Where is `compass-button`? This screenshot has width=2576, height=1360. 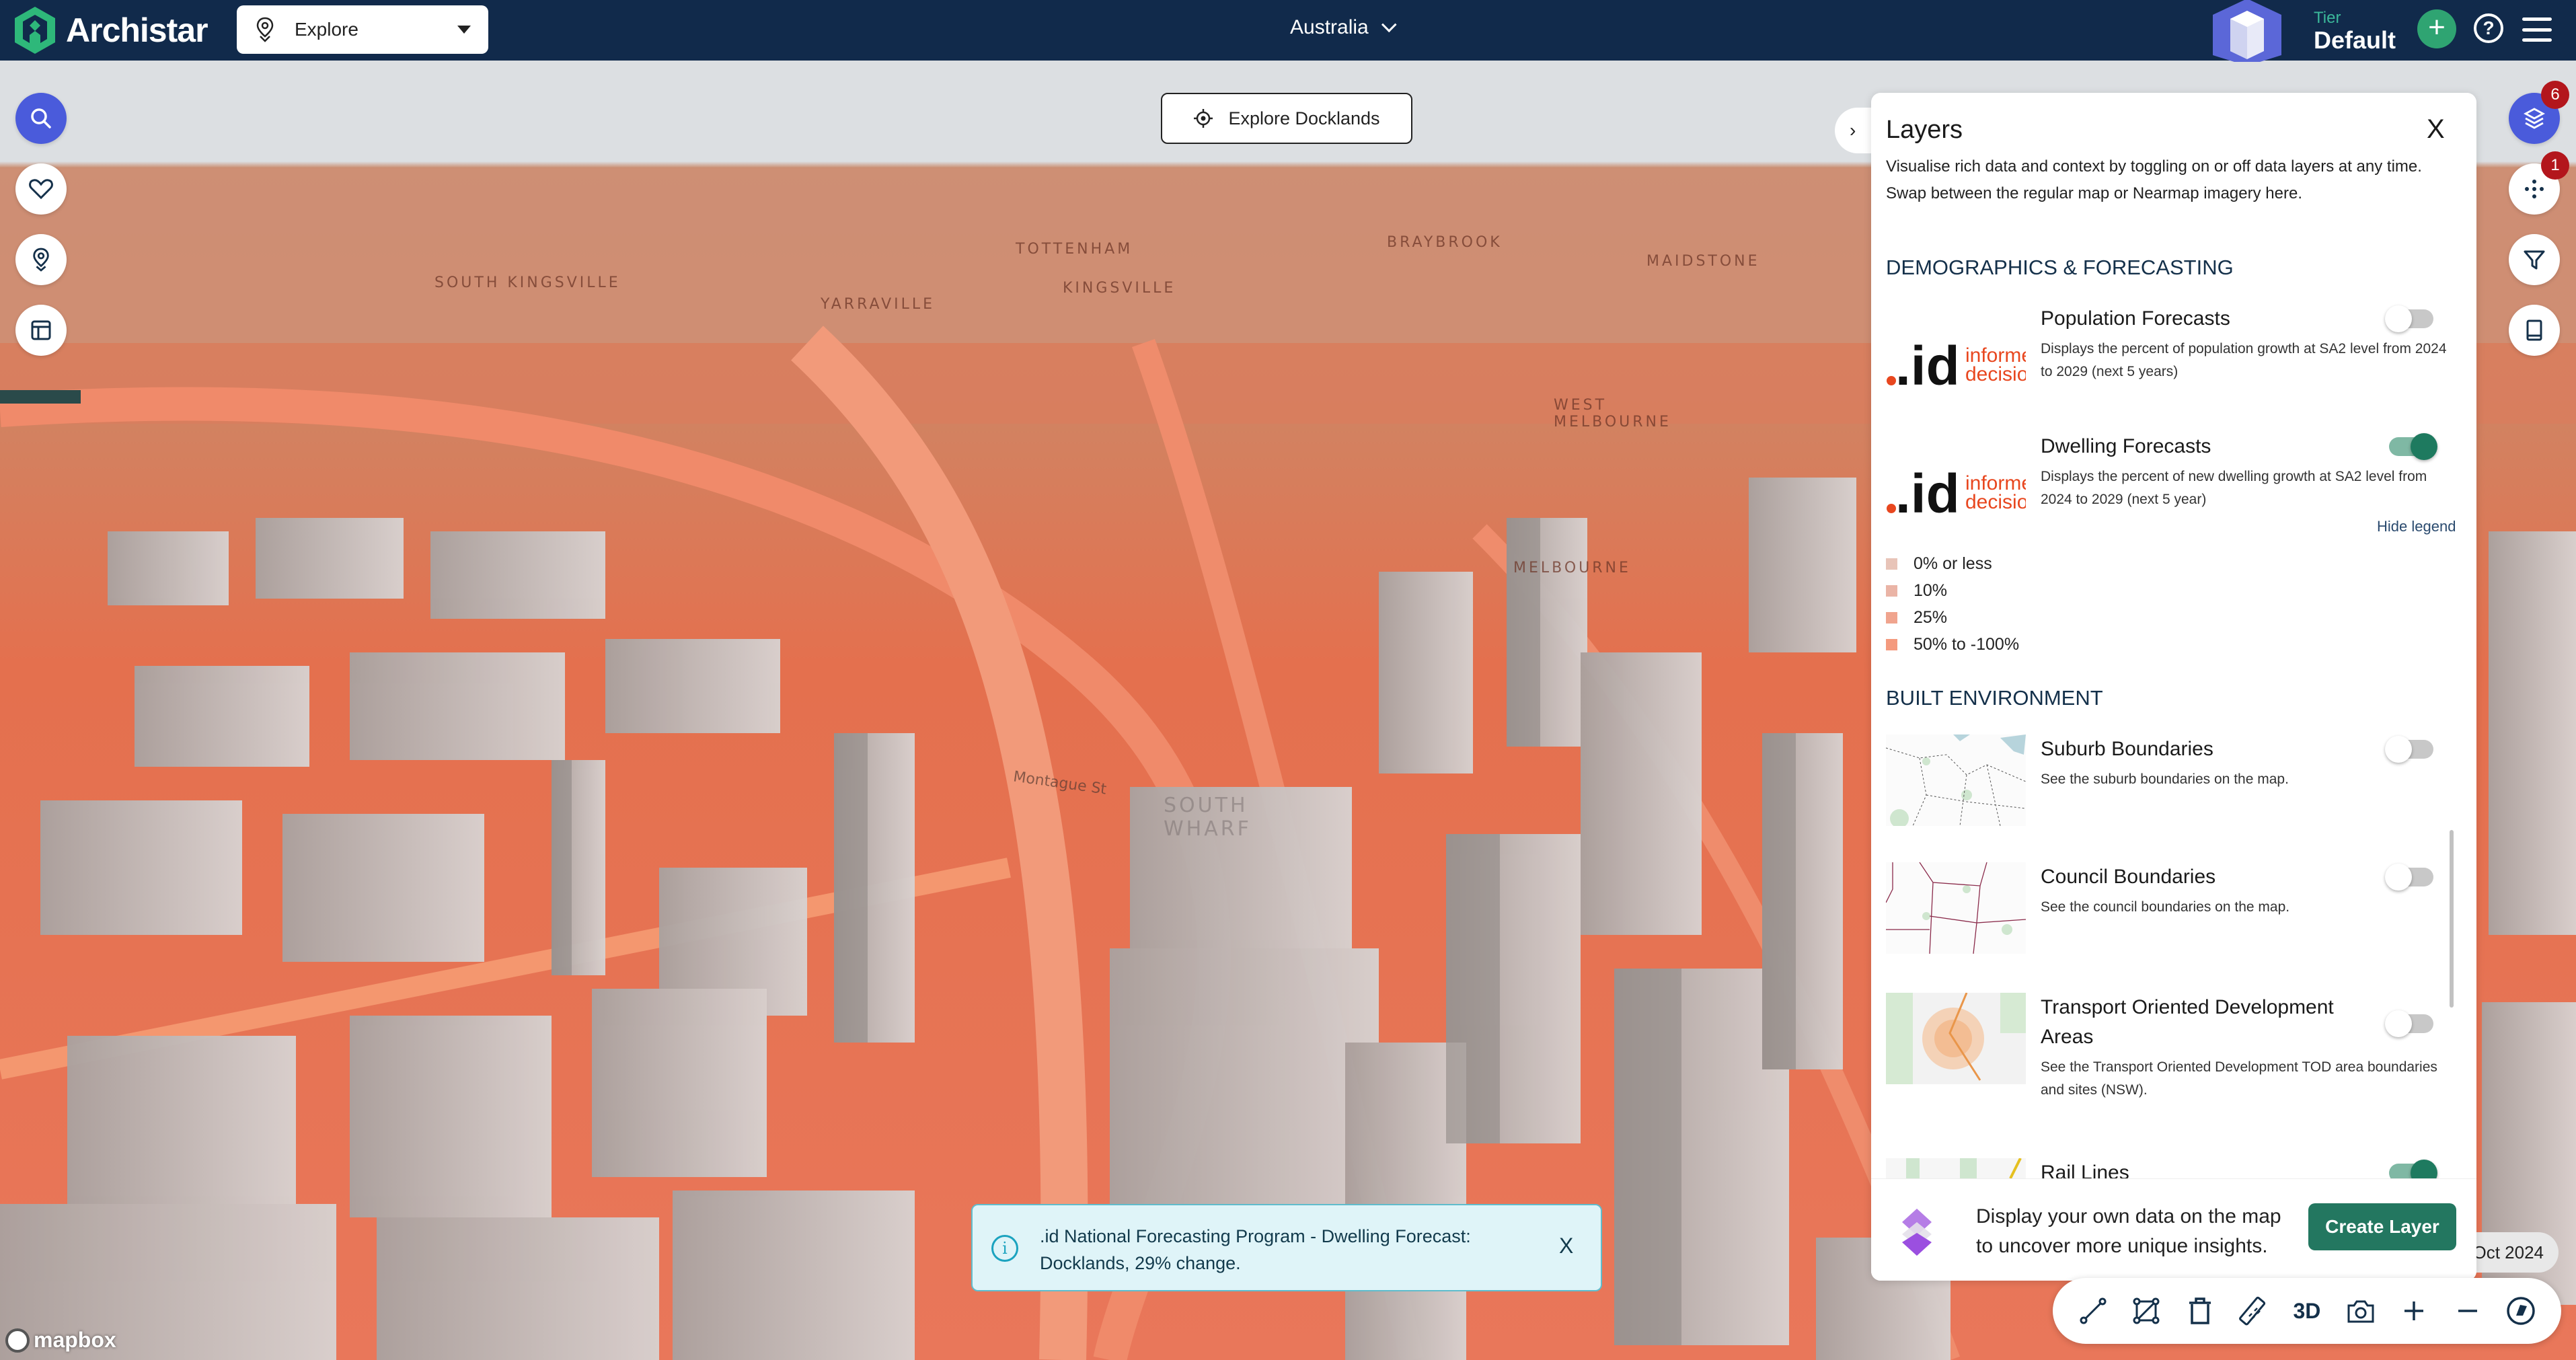
compass-button is located at coordinates (2521, 1311).